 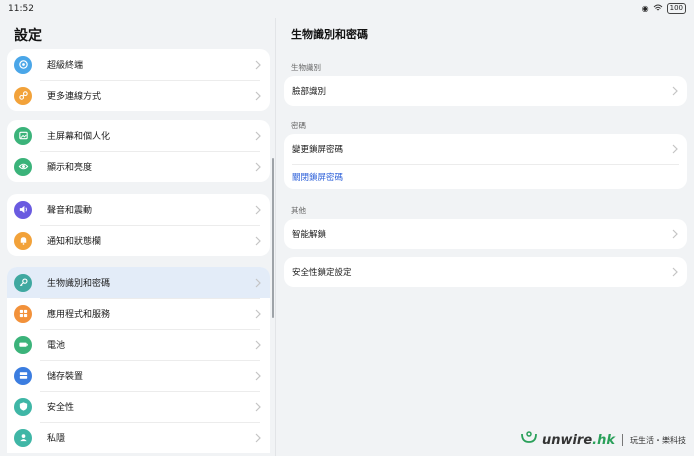 I want to click on settings-group-display: 主屏幕和個人化 顯示和亮度, so click(x=138, y=151).